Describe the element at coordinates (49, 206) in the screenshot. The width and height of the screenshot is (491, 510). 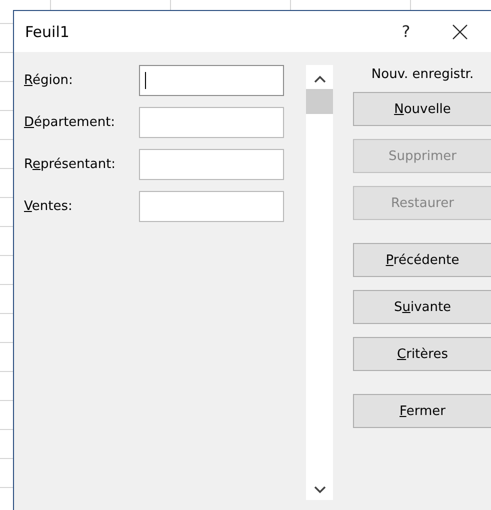
I see `field-label: Ventes:` at that location.